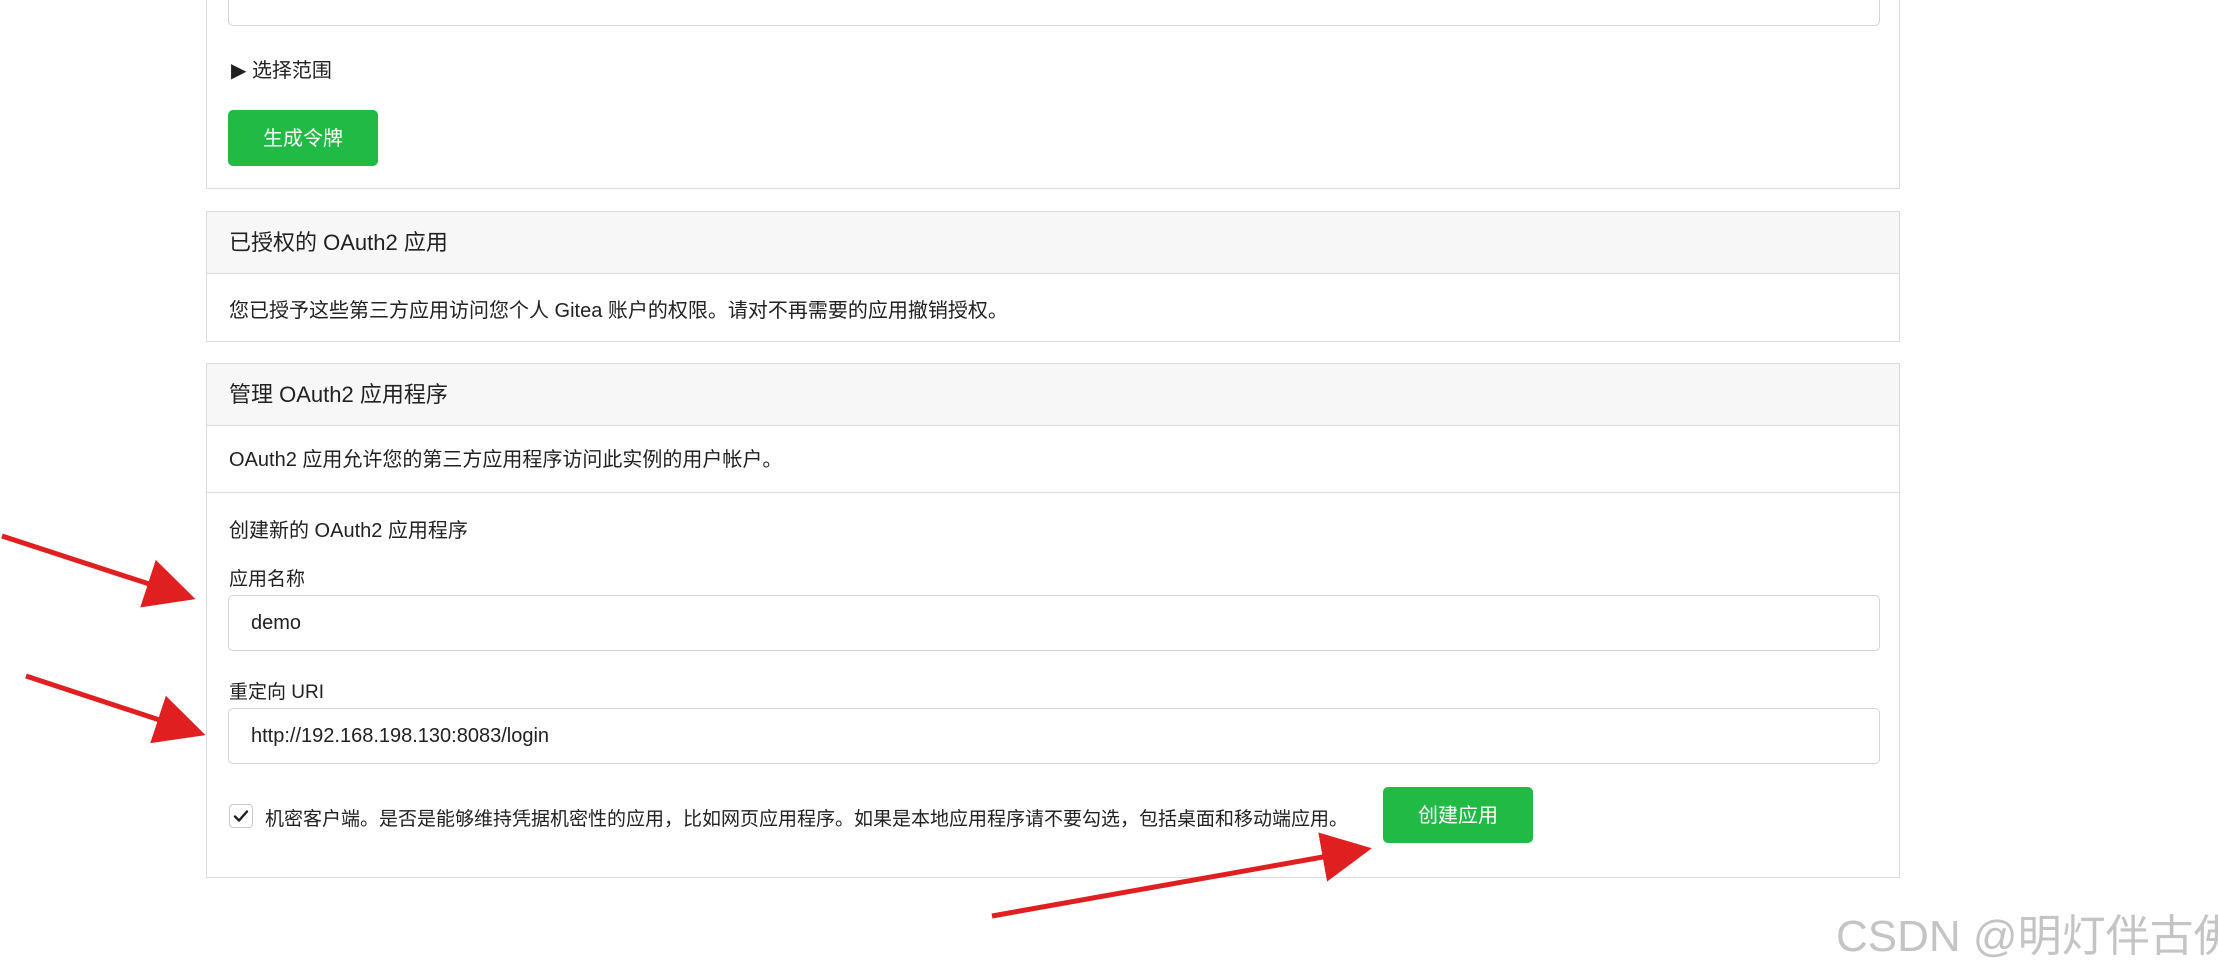  What do you see at coordinates (1053, 395) in the screenshot?
I see `manage-apps-title: 管理 OAuth2 应用程序` at bounding box center [1053, 395].